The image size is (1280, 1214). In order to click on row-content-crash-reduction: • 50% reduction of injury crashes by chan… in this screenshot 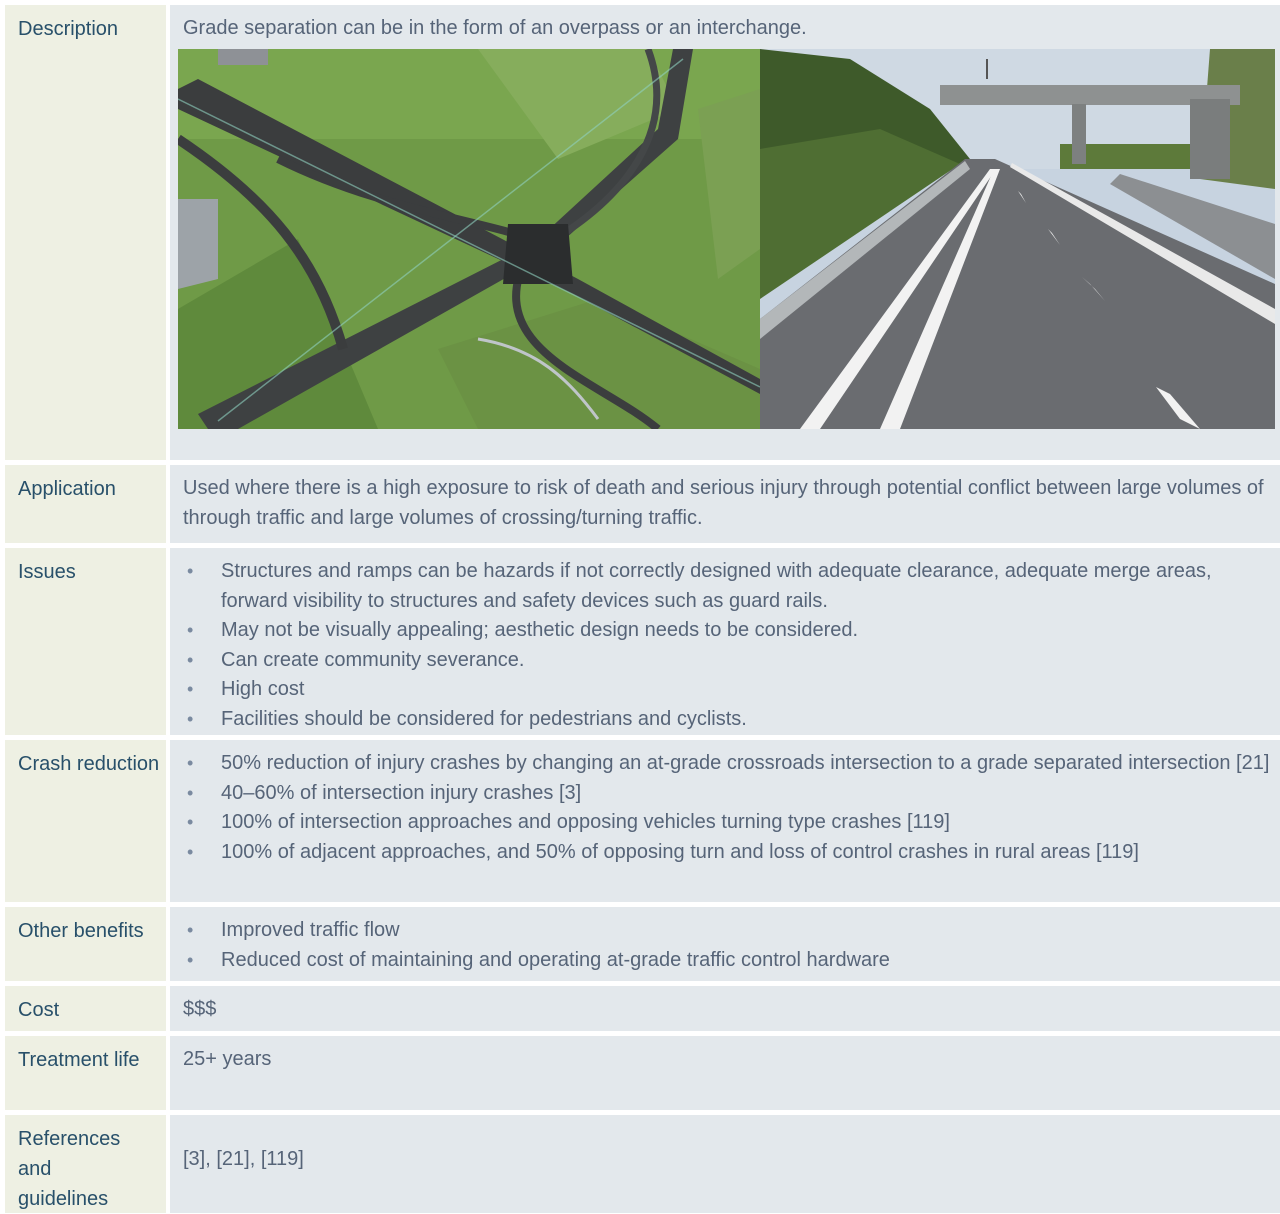, I will do `click(725, 821)`.